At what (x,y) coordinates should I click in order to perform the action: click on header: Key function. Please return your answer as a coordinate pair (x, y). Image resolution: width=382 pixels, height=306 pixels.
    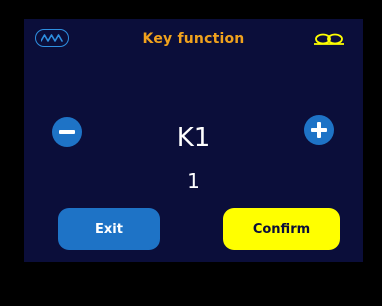
    Looking at the image, I should click on (193, 40).